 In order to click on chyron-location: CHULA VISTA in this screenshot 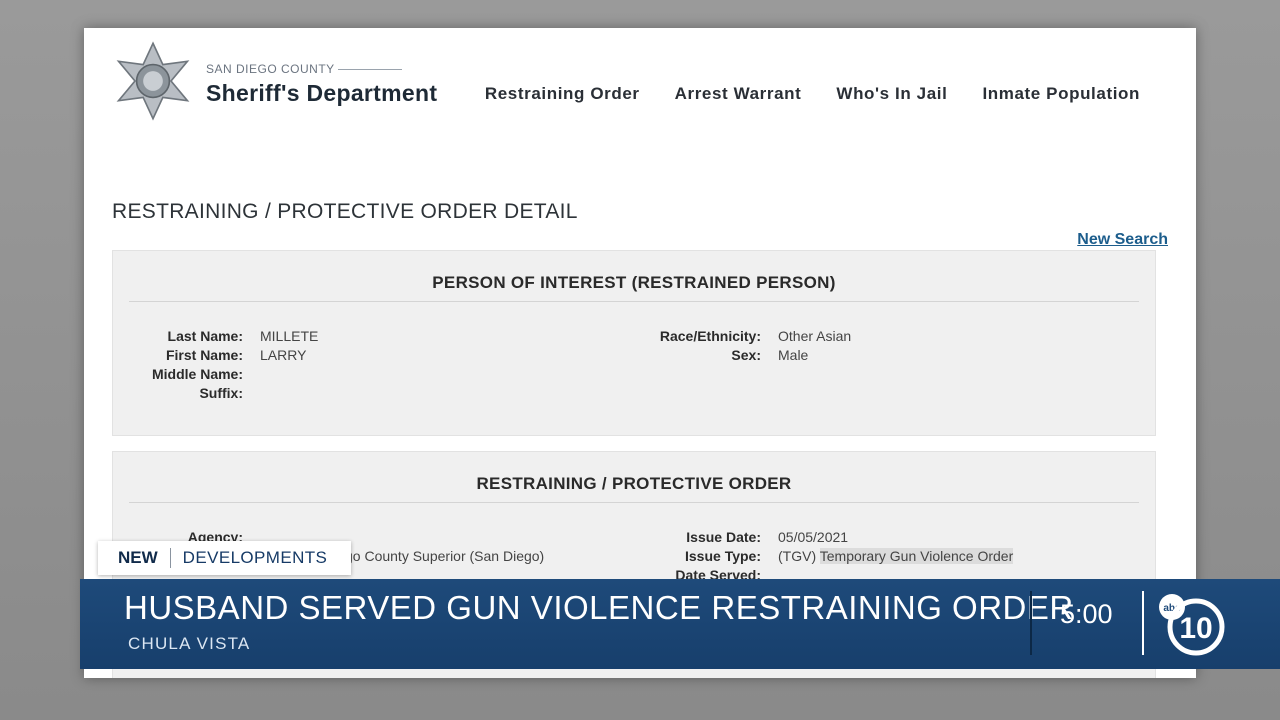, I will do `click(189, 643)`.